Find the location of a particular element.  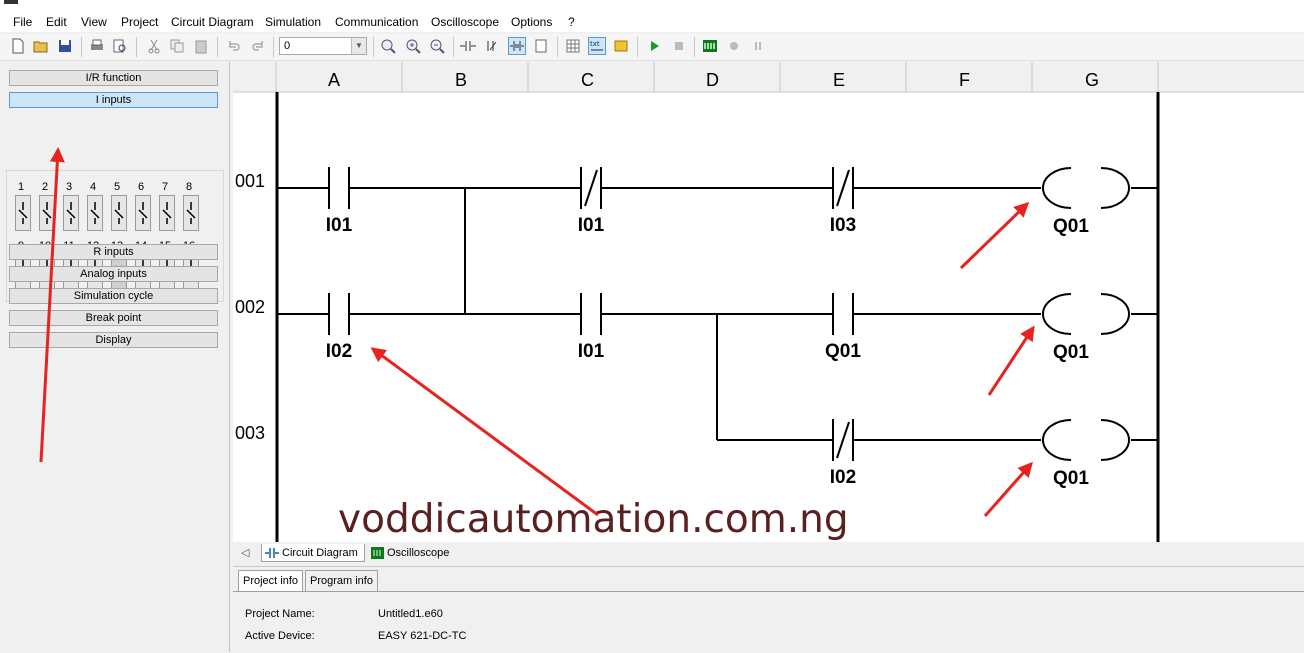

tab-oscilloscope: Oscilloscope is located at coordinates (412, 553).